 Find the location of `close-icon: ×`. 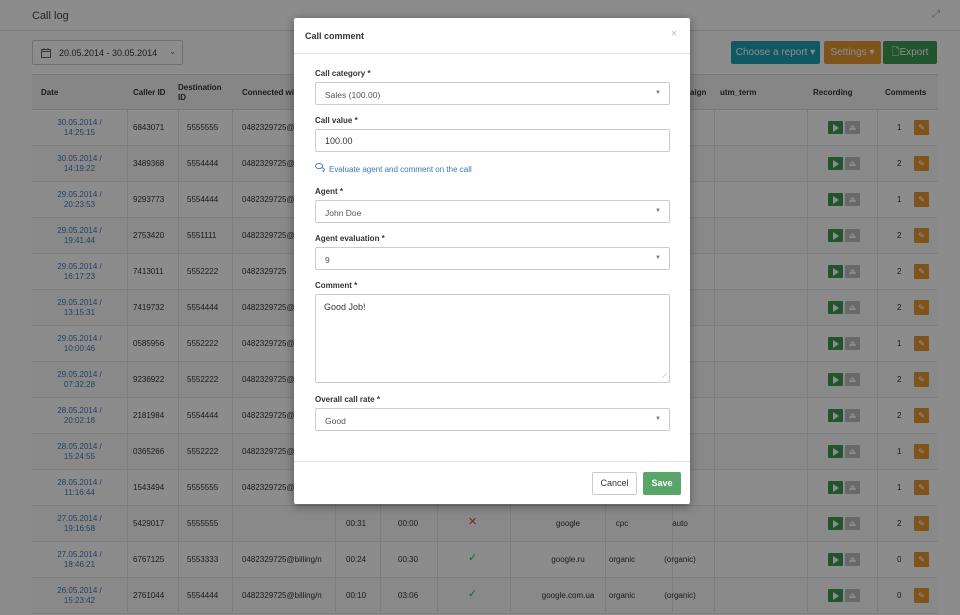

close-icon: × is located at coordinates (674, 34).